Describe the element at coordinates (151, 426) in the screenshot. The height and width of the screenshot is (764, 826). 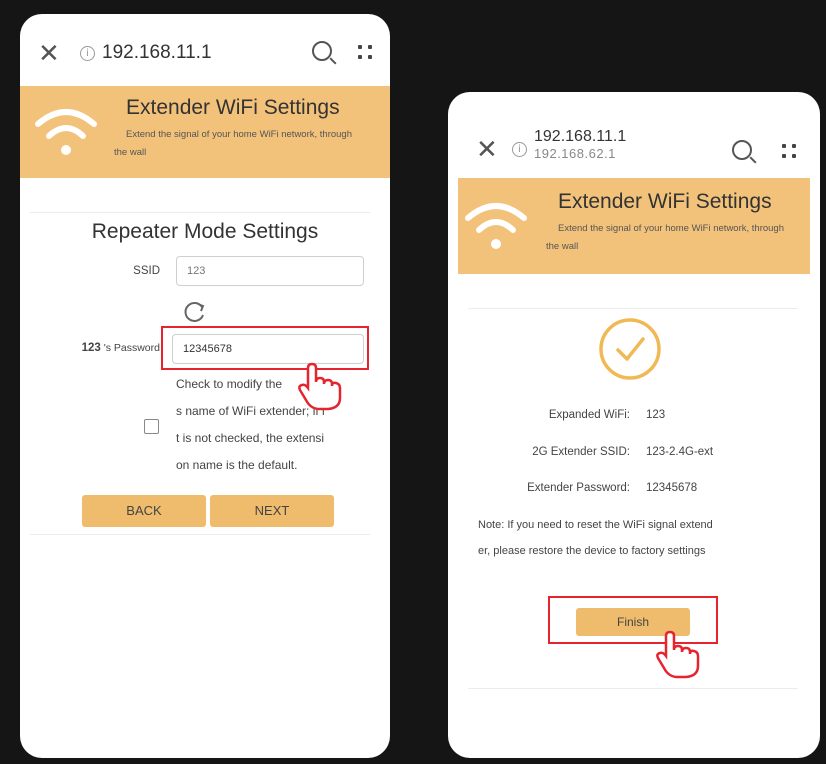
I see `modify-name-checkbox` at that location.